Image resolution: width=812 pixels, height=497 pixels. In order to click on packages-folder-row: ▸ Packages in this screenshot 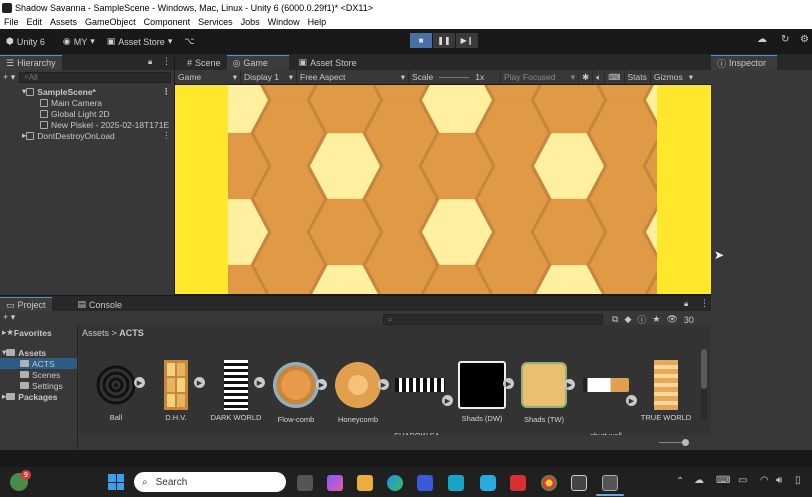, I will do `click(38, 396)`.